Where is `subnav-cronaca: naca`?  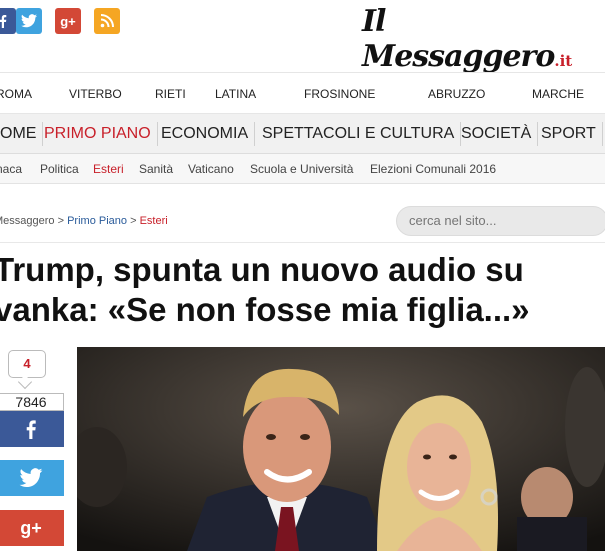
subnav-cronaca: naca is located at coordinates (11, 169).